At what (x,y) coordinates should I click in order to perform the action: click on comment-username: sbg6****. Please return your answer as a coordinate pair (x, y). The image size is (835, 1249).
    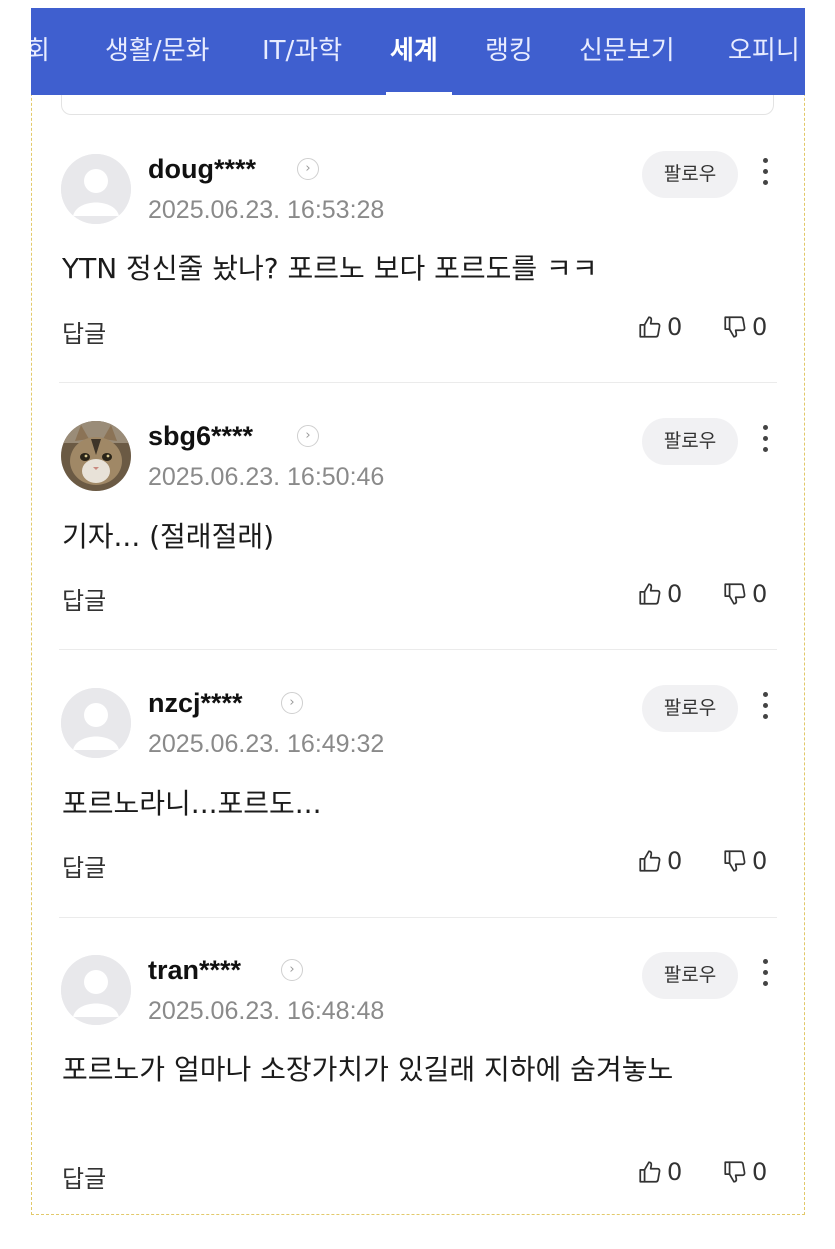
    Looking at the image, I should click on (200, 436).